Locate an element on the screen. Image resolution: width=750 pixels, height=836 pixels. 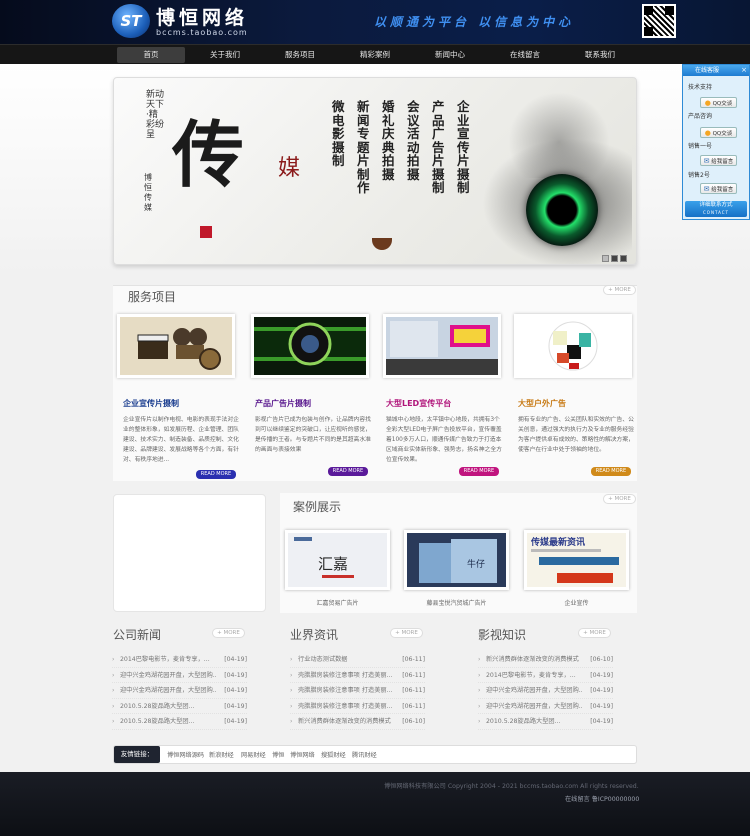
friend-link: 腾讯财经 is located at coordinates (364, 754).